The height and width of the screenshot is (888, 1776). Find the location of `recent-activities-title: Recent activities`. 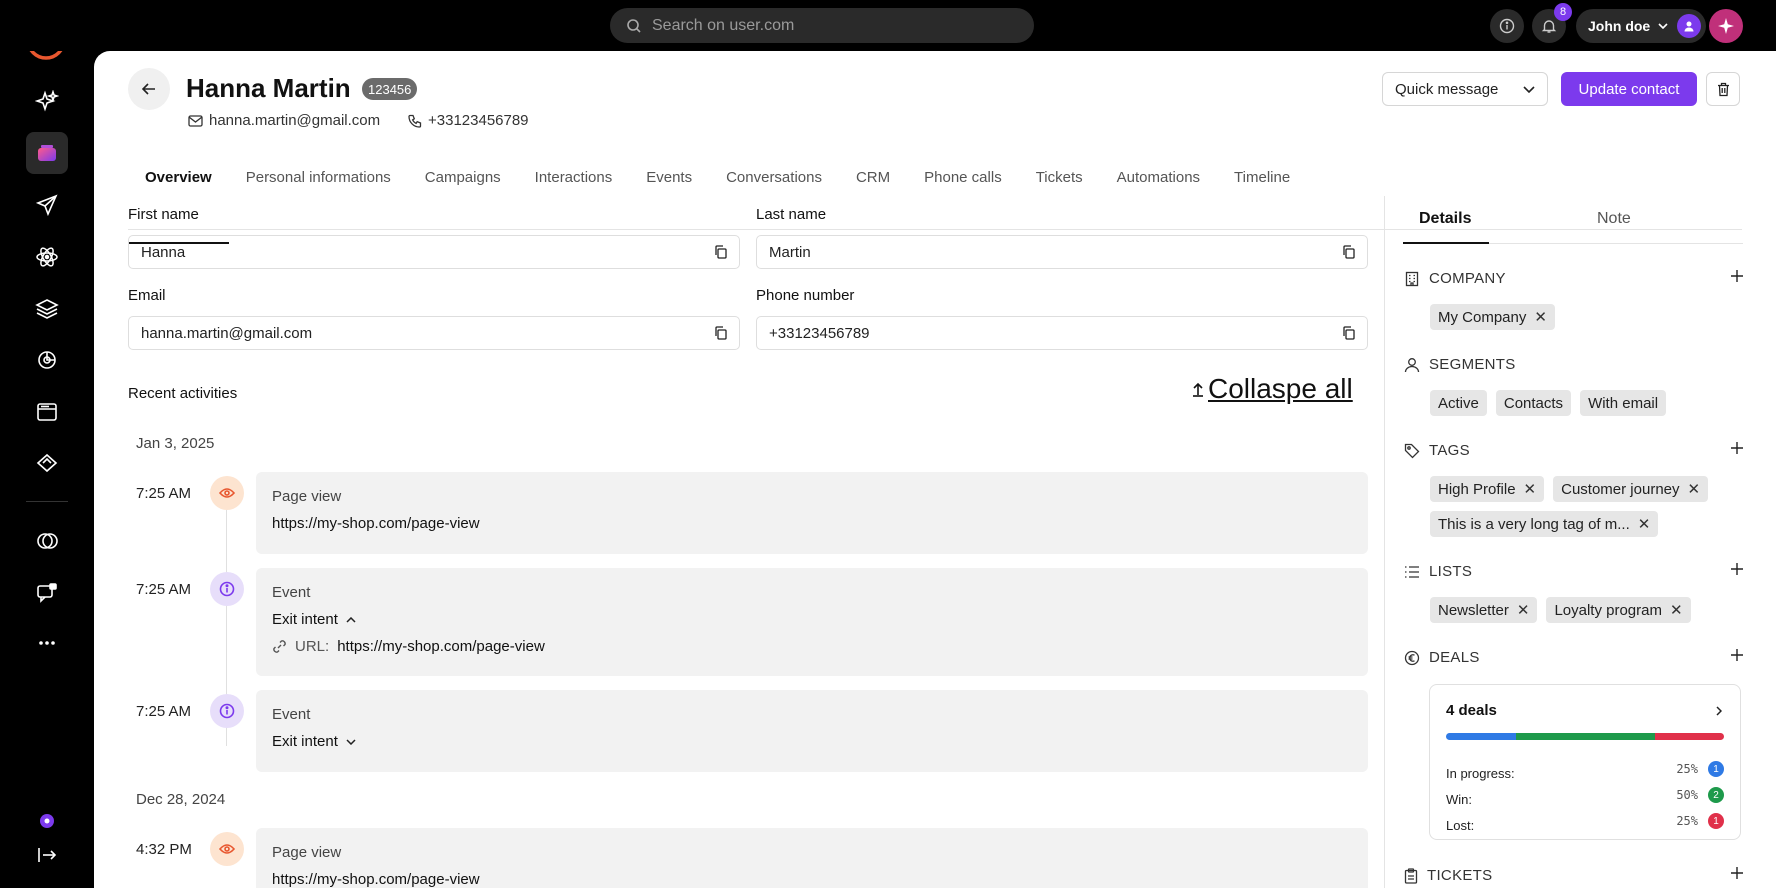

recent-activities-title: Recent activities is located at coordinates (183, 393).